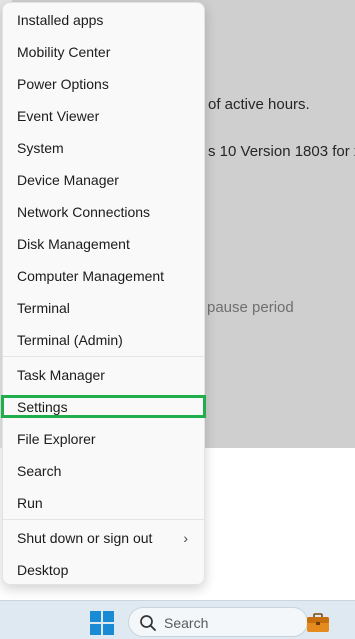 The width and height of the screenshot is (355, 639). What do you see at coordinates (43, 570) in the screenshot?
I see `menu-item-label: Desktop` at bounding box center [43, 570].